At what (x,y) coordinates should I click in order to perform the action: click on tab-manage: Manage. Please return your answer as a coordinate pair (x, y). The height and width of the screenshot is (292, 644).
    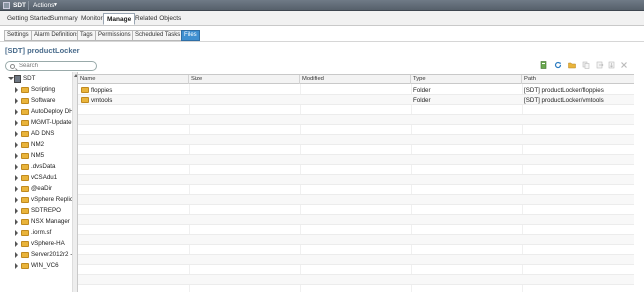
    Looking at the image, I should click on (119, 19).